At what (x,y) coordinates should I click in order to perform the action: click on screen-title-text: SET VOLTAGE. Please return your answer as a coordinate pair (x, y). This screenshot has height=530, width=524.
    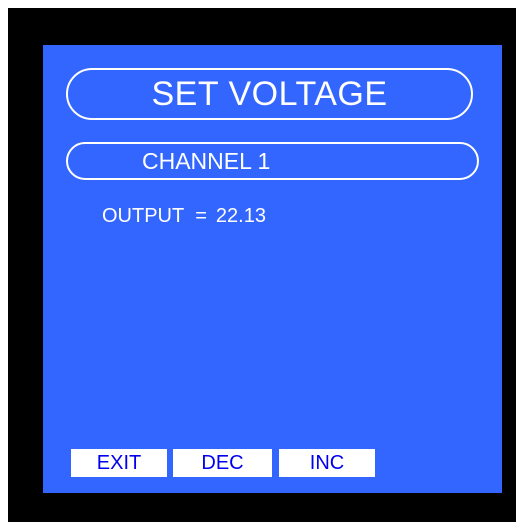
    Looking at the image, I should click on (269, 94).